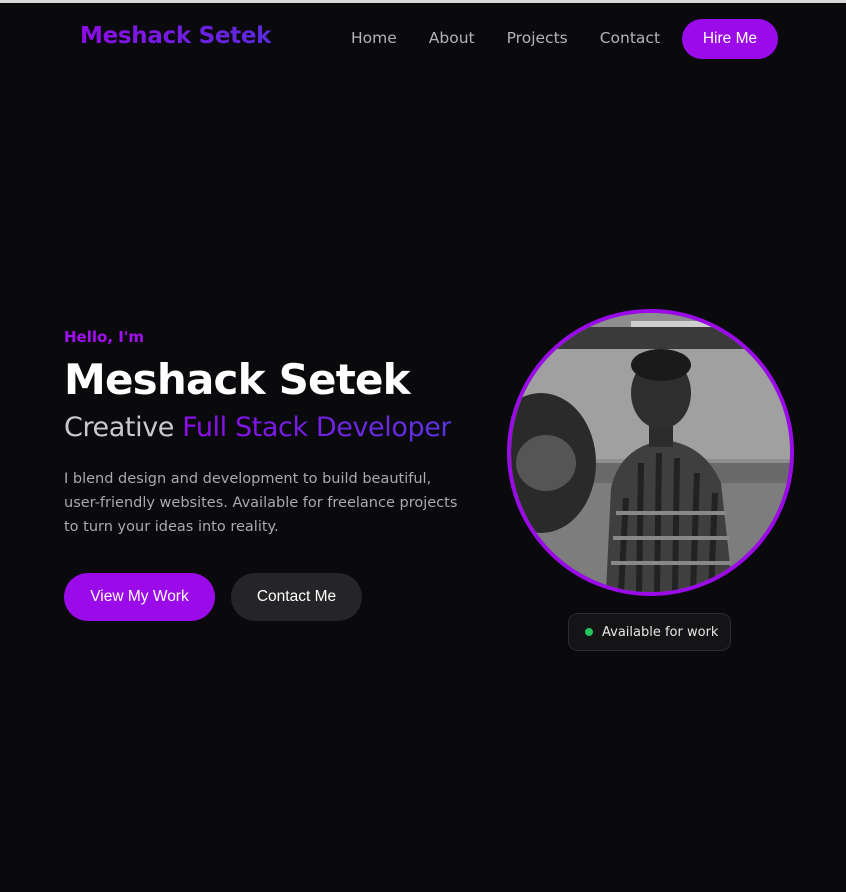 This screenshot has width=846, height=892. I want to click on availability-badge: Available for work, so click(649, 632).